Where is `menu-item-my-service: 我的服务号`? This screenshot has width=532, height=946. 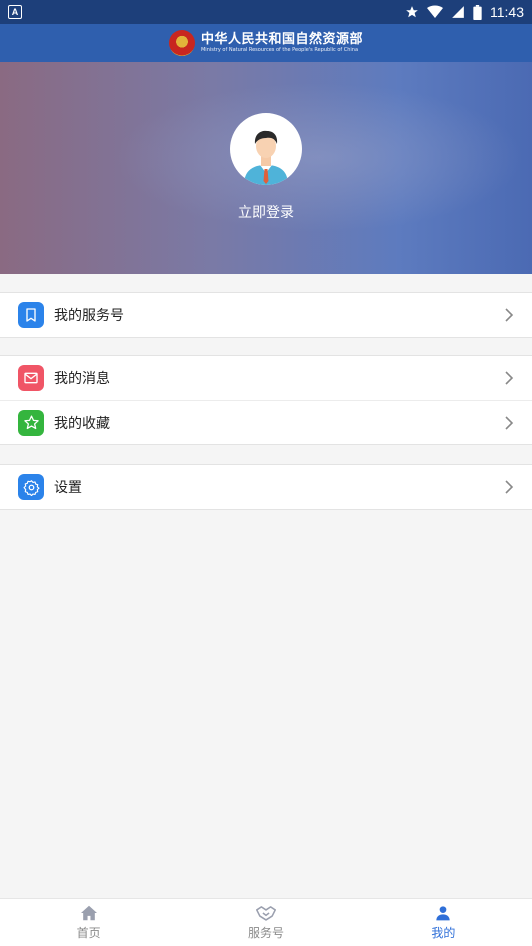
menu-item-my-service: 我的服务号 is located at coordinates (266, 315).